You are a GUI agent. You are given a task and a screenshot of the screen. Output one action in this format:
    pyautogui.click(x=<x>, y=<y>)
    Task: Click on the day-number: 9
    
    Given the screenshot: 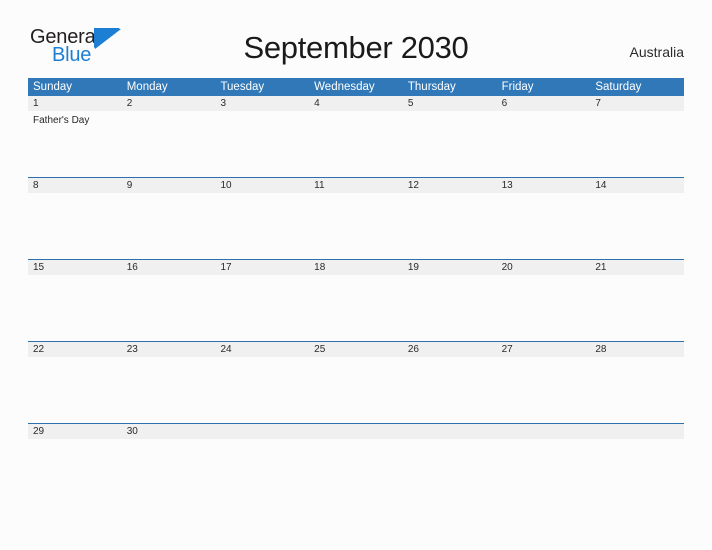 What is the action you would take?
    pyautogui.click(x=169, y=185)
    